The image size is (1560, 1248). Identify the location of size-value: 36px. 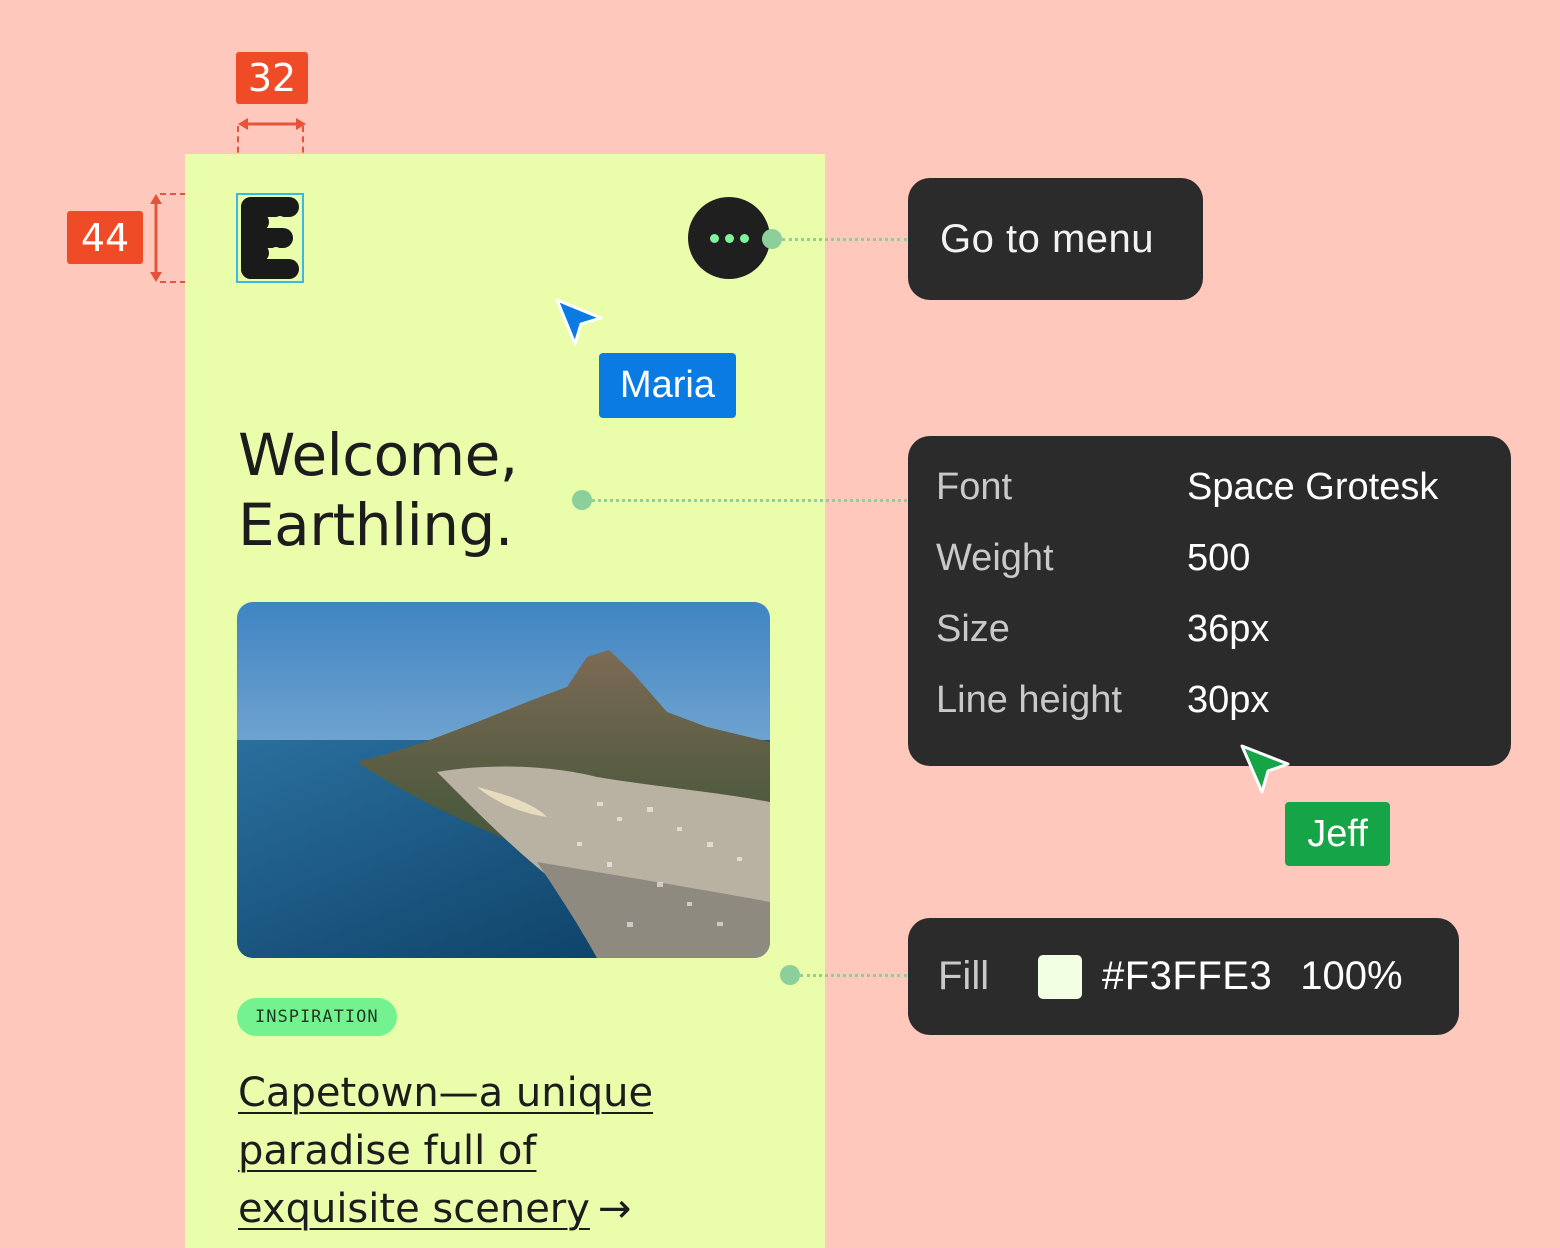
(1228, 629).